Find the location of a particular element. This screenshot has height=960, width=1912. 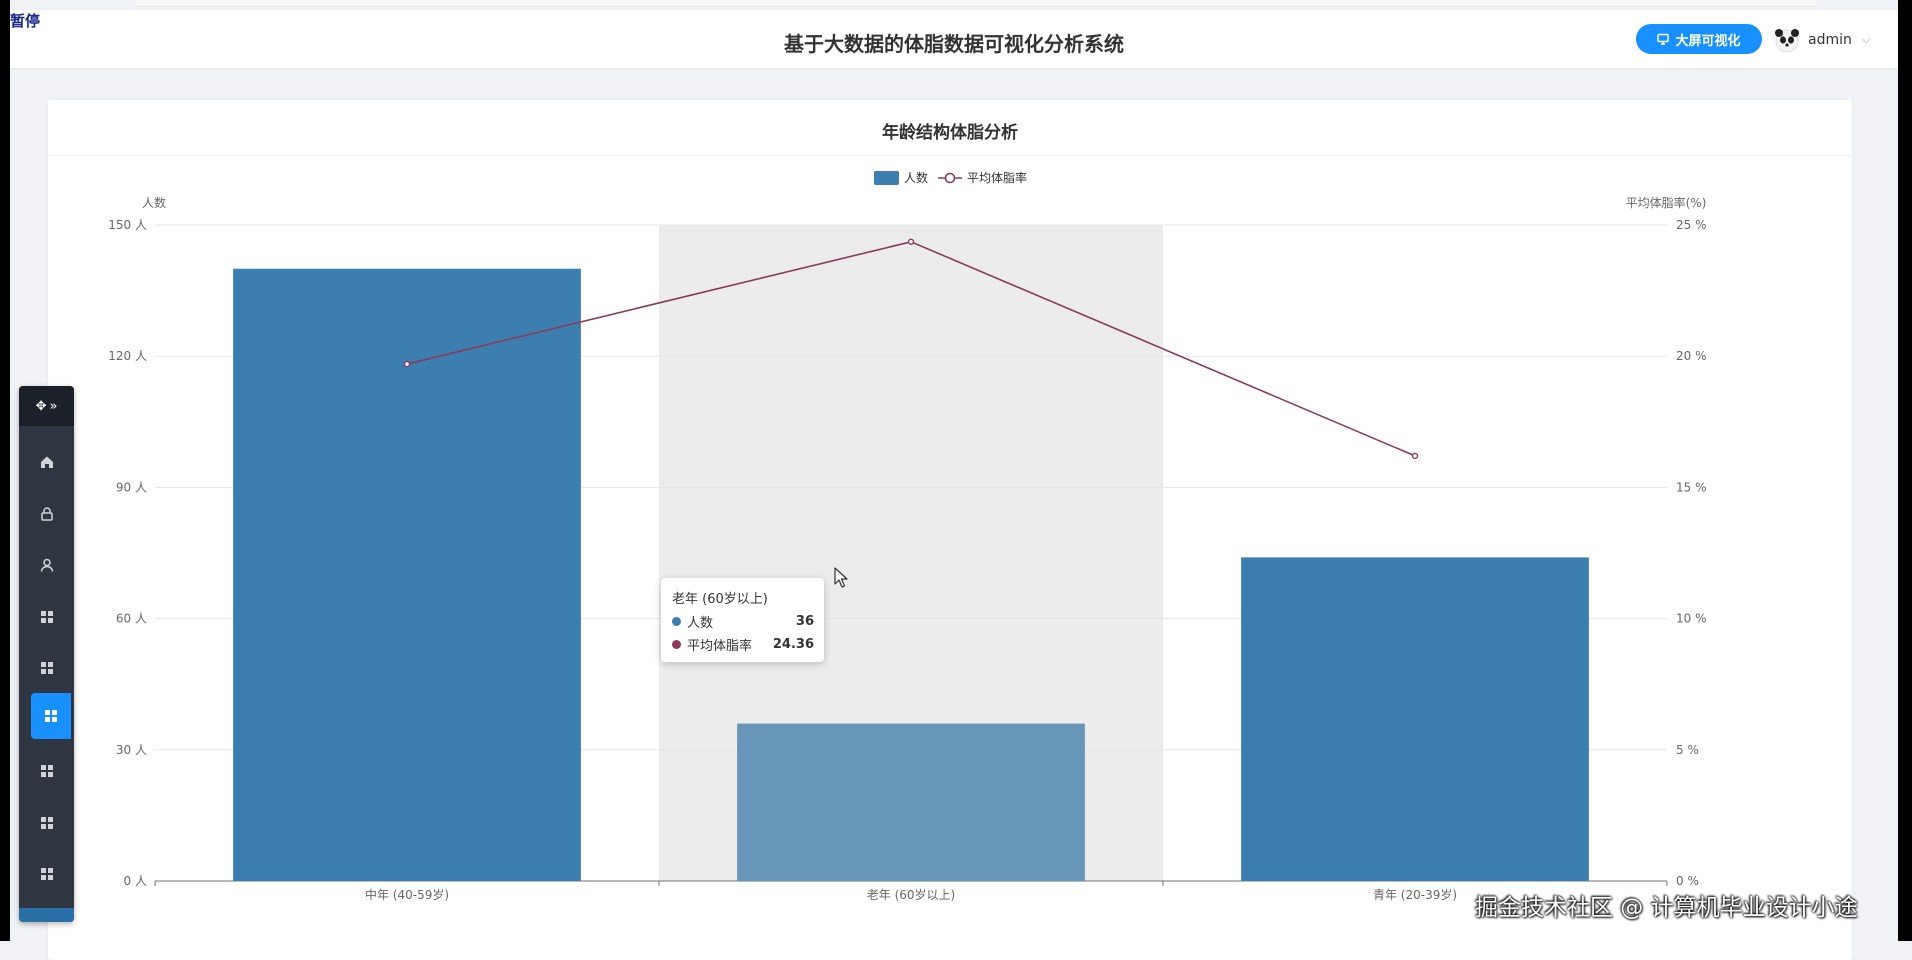

tooltip-title: 老年 (60岁以上) is located at coordinates (720, 599).